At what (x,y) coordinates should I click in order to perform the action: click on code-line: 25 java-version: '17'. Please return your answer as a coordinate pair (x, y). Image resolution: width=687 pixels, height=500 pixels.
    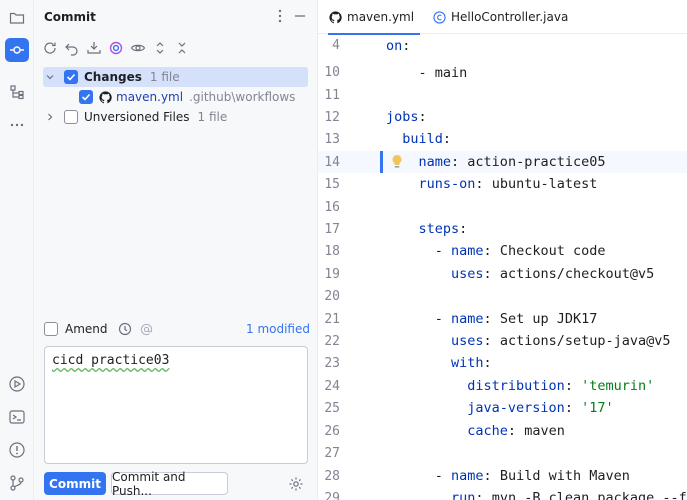
    Looking at the image, I should click on (502, 408).